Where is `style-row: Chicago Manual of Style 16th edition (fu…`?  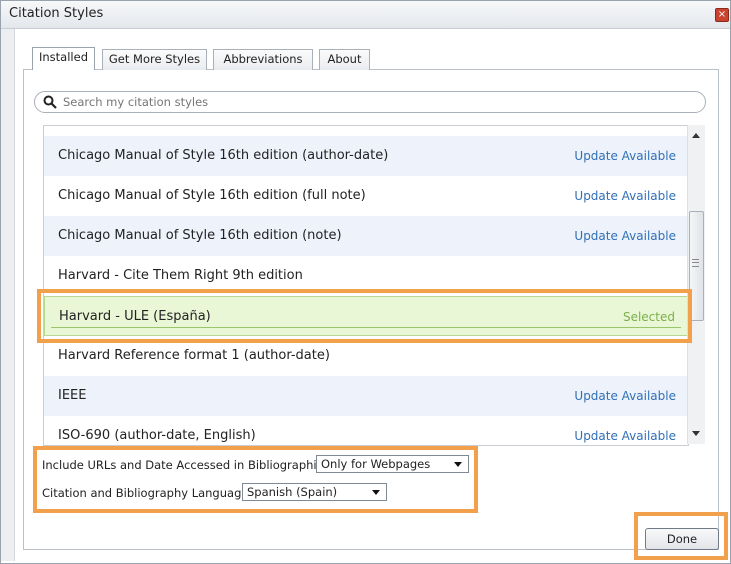 style-row: Chicago Manual of Style 16th edition (fu… is located at coordinates (366, 196).